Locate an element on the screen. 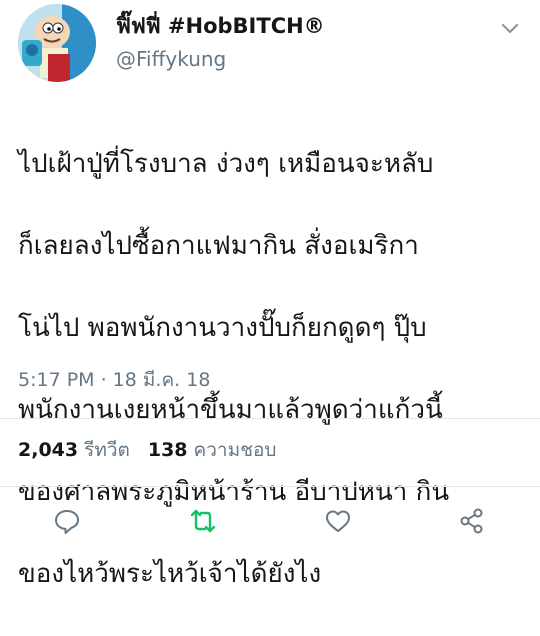  share-button is located at coordinates (472, 521).